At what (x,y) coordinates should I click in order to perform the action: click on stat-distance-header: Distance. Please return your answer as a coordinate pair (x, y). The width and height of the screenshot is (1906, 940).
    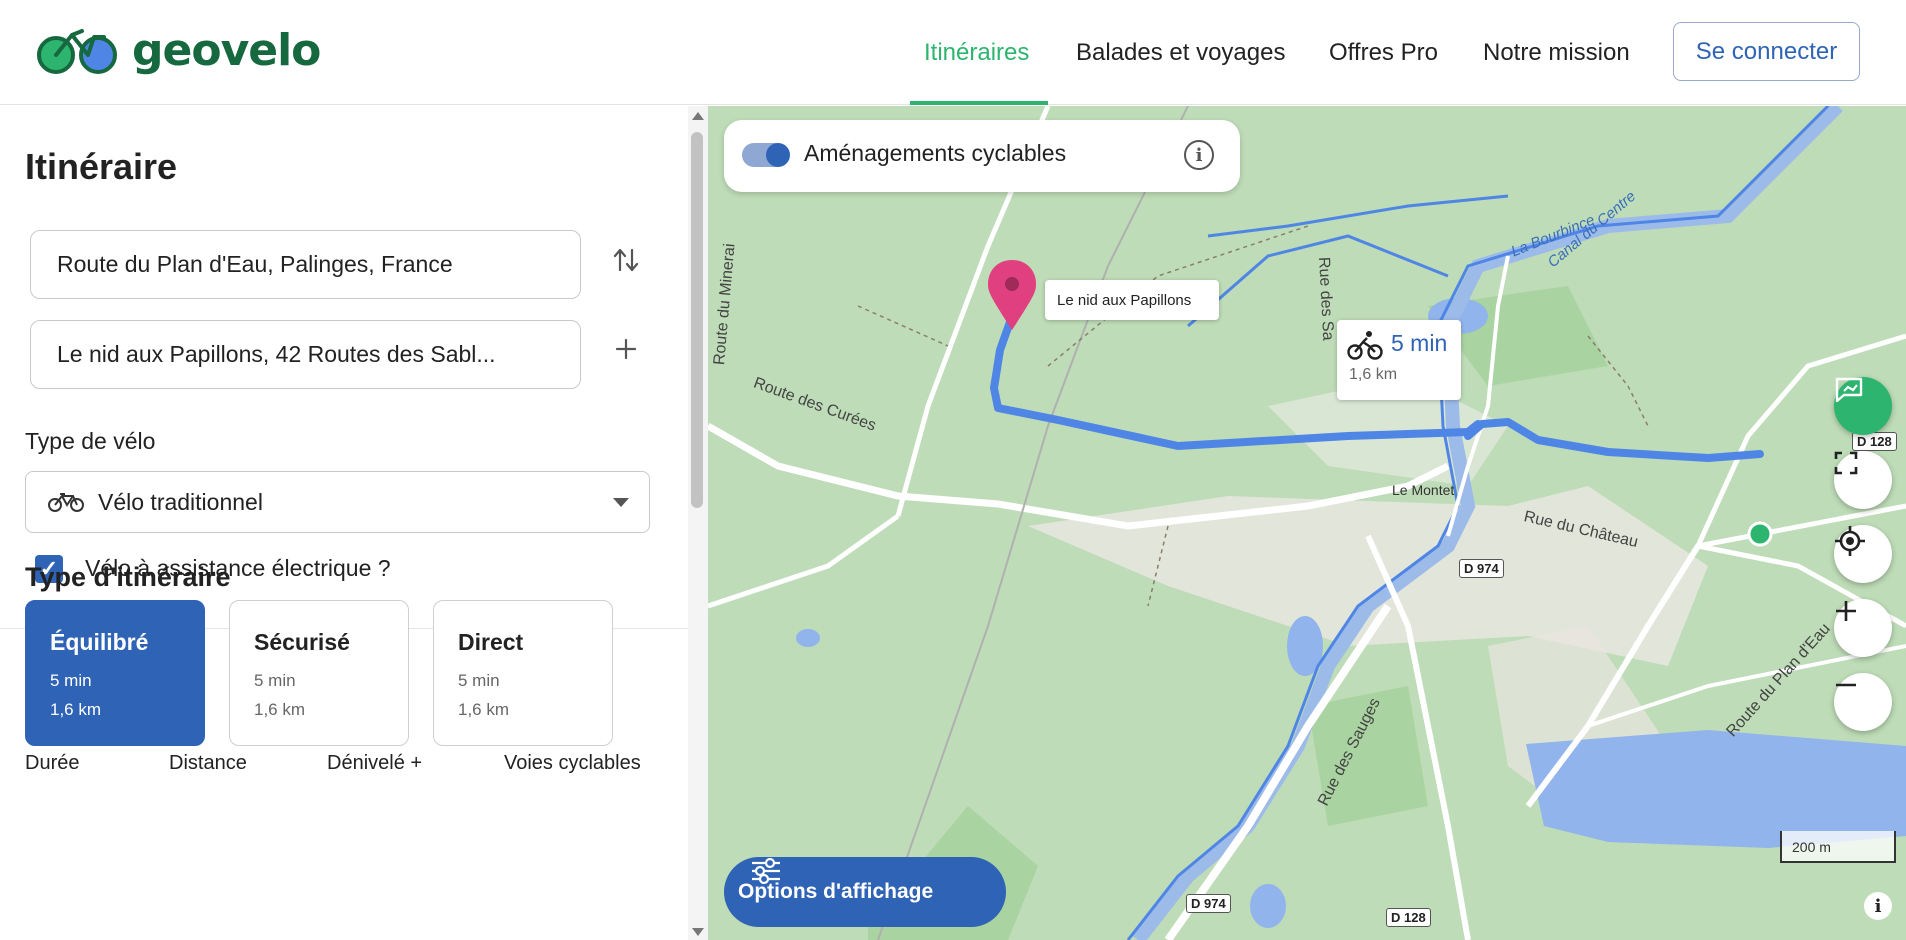
    Looking at the image, I should click on (208, 763).